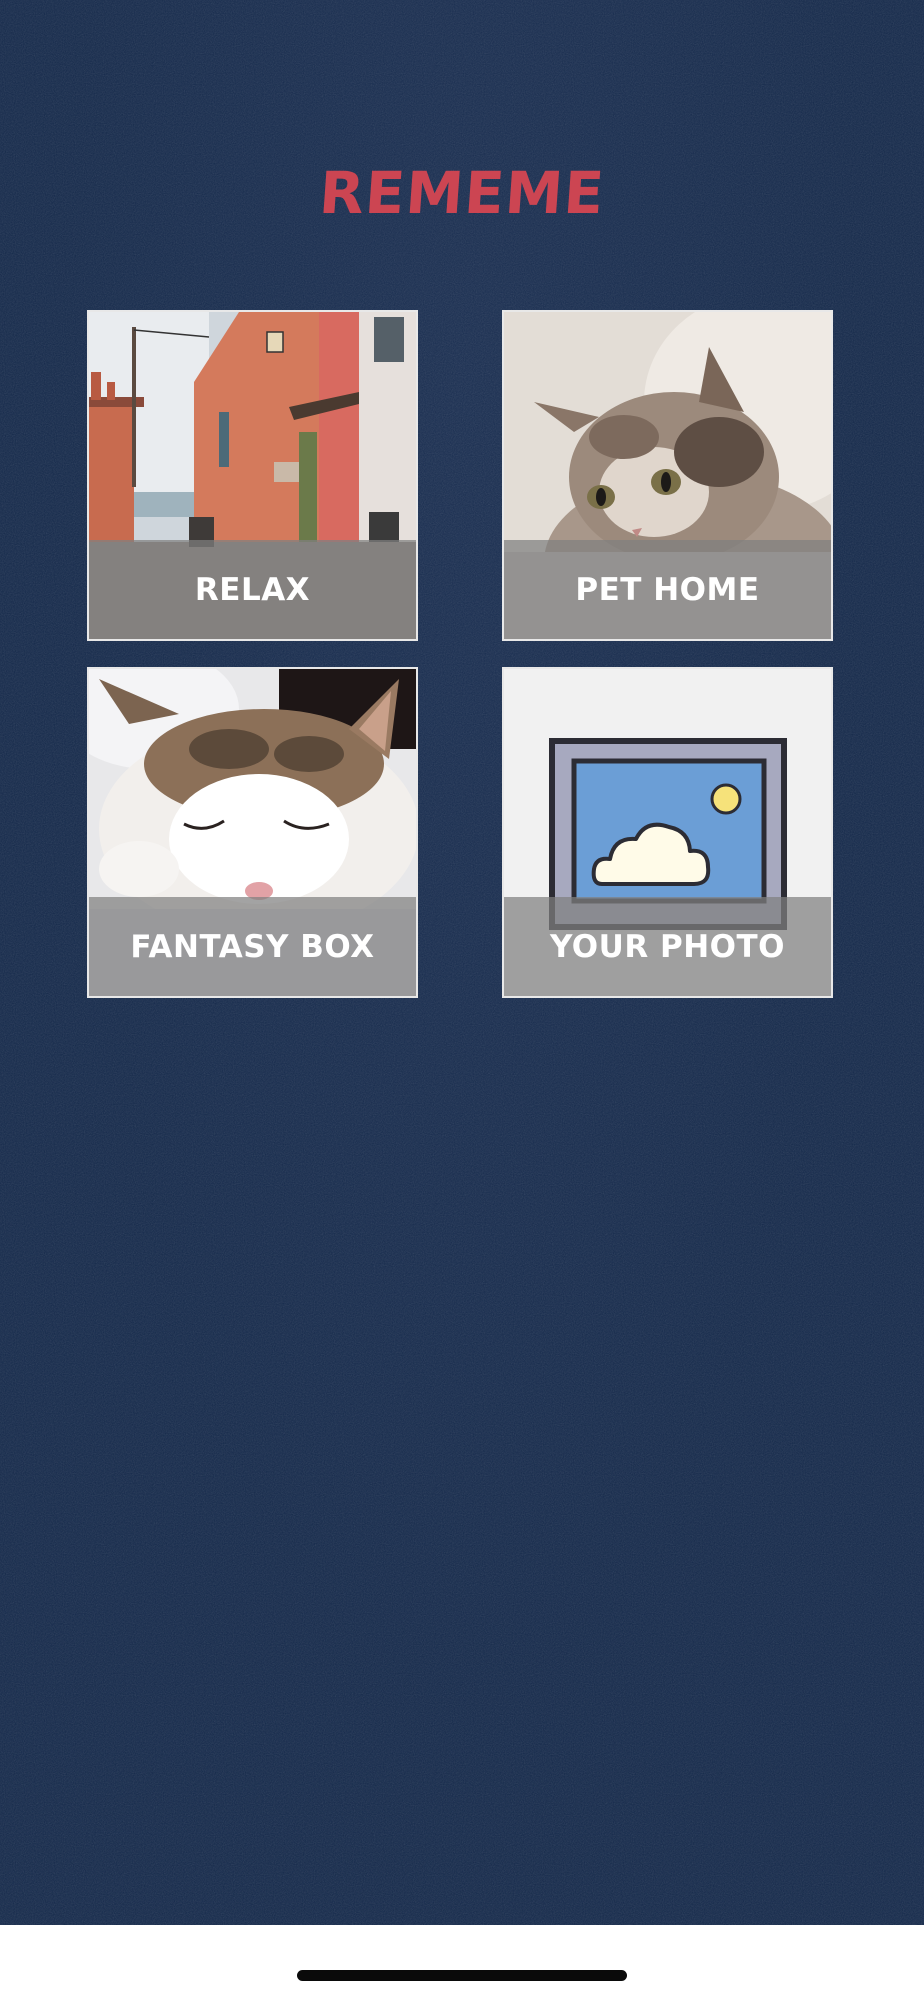 This screenshot has height=2000, width=924. What do you see at coordinates (252, 832) in the screenshot?
I see `fantasy-box-tile: FANTASY BOX` at bounding box center [252, 832].